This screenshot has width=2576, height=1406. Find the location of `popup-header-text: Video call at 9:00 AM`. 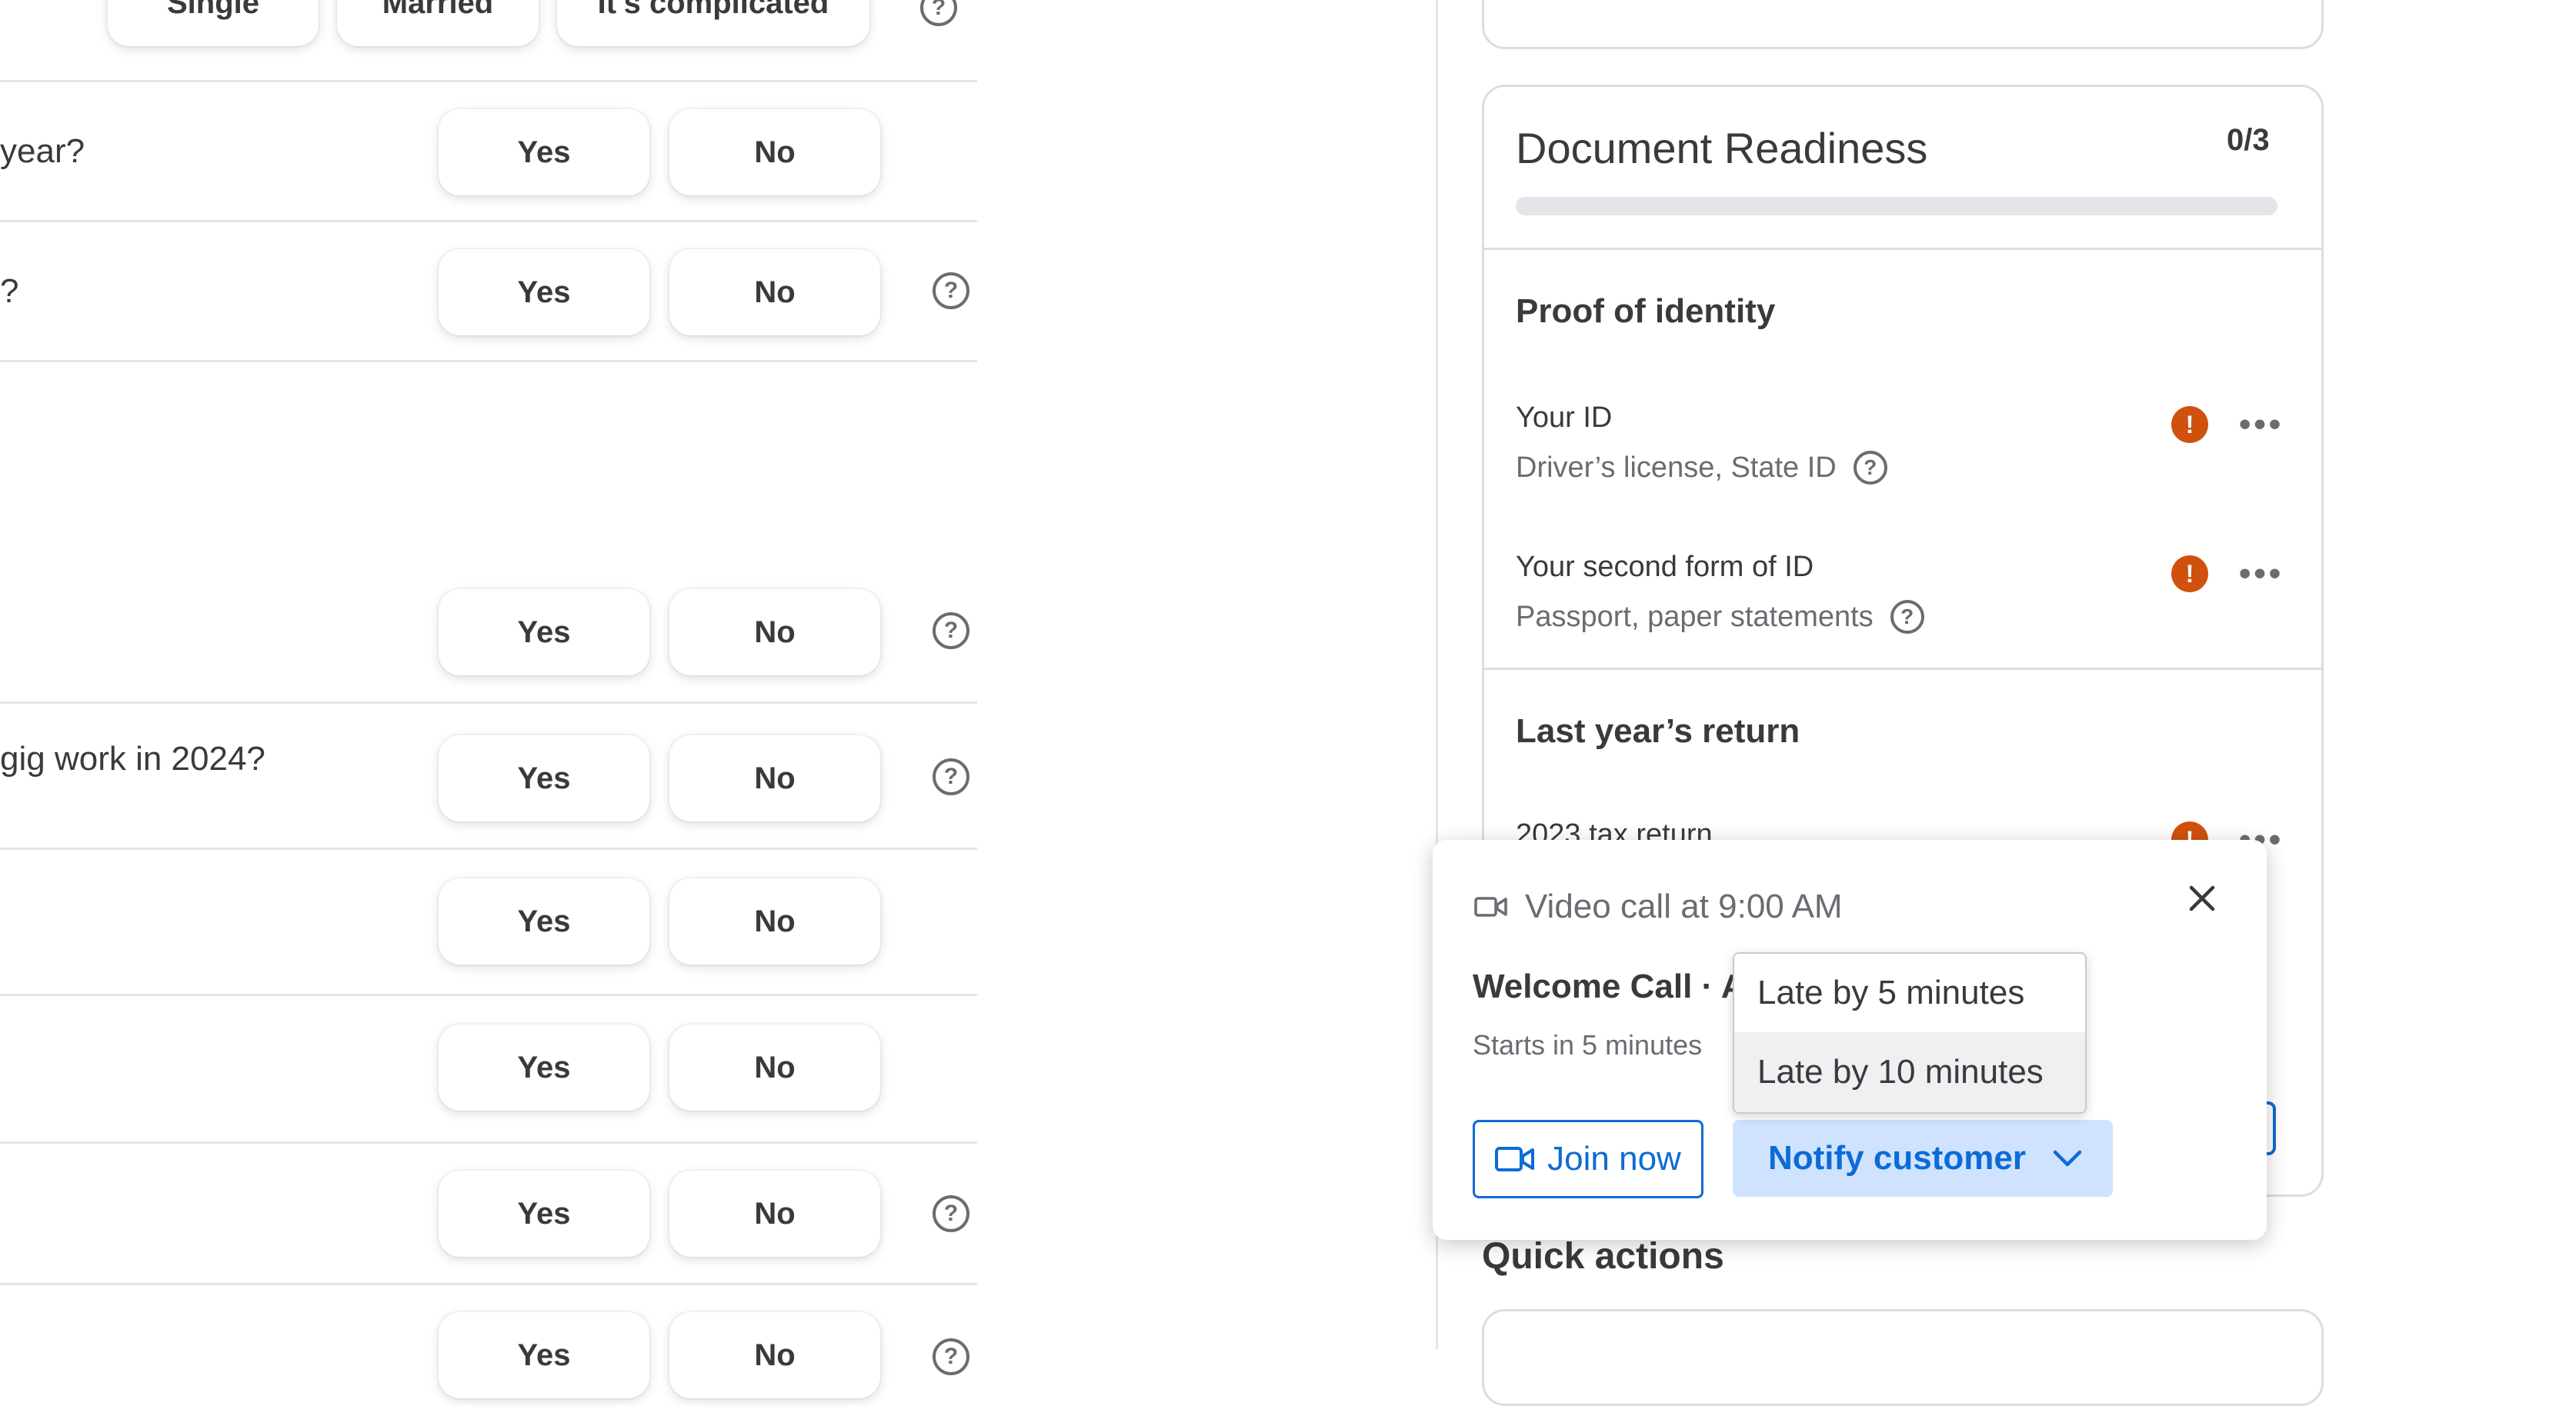

popup-header-text: Video call at 9:00 AM is located at coordinates (1684, 906).